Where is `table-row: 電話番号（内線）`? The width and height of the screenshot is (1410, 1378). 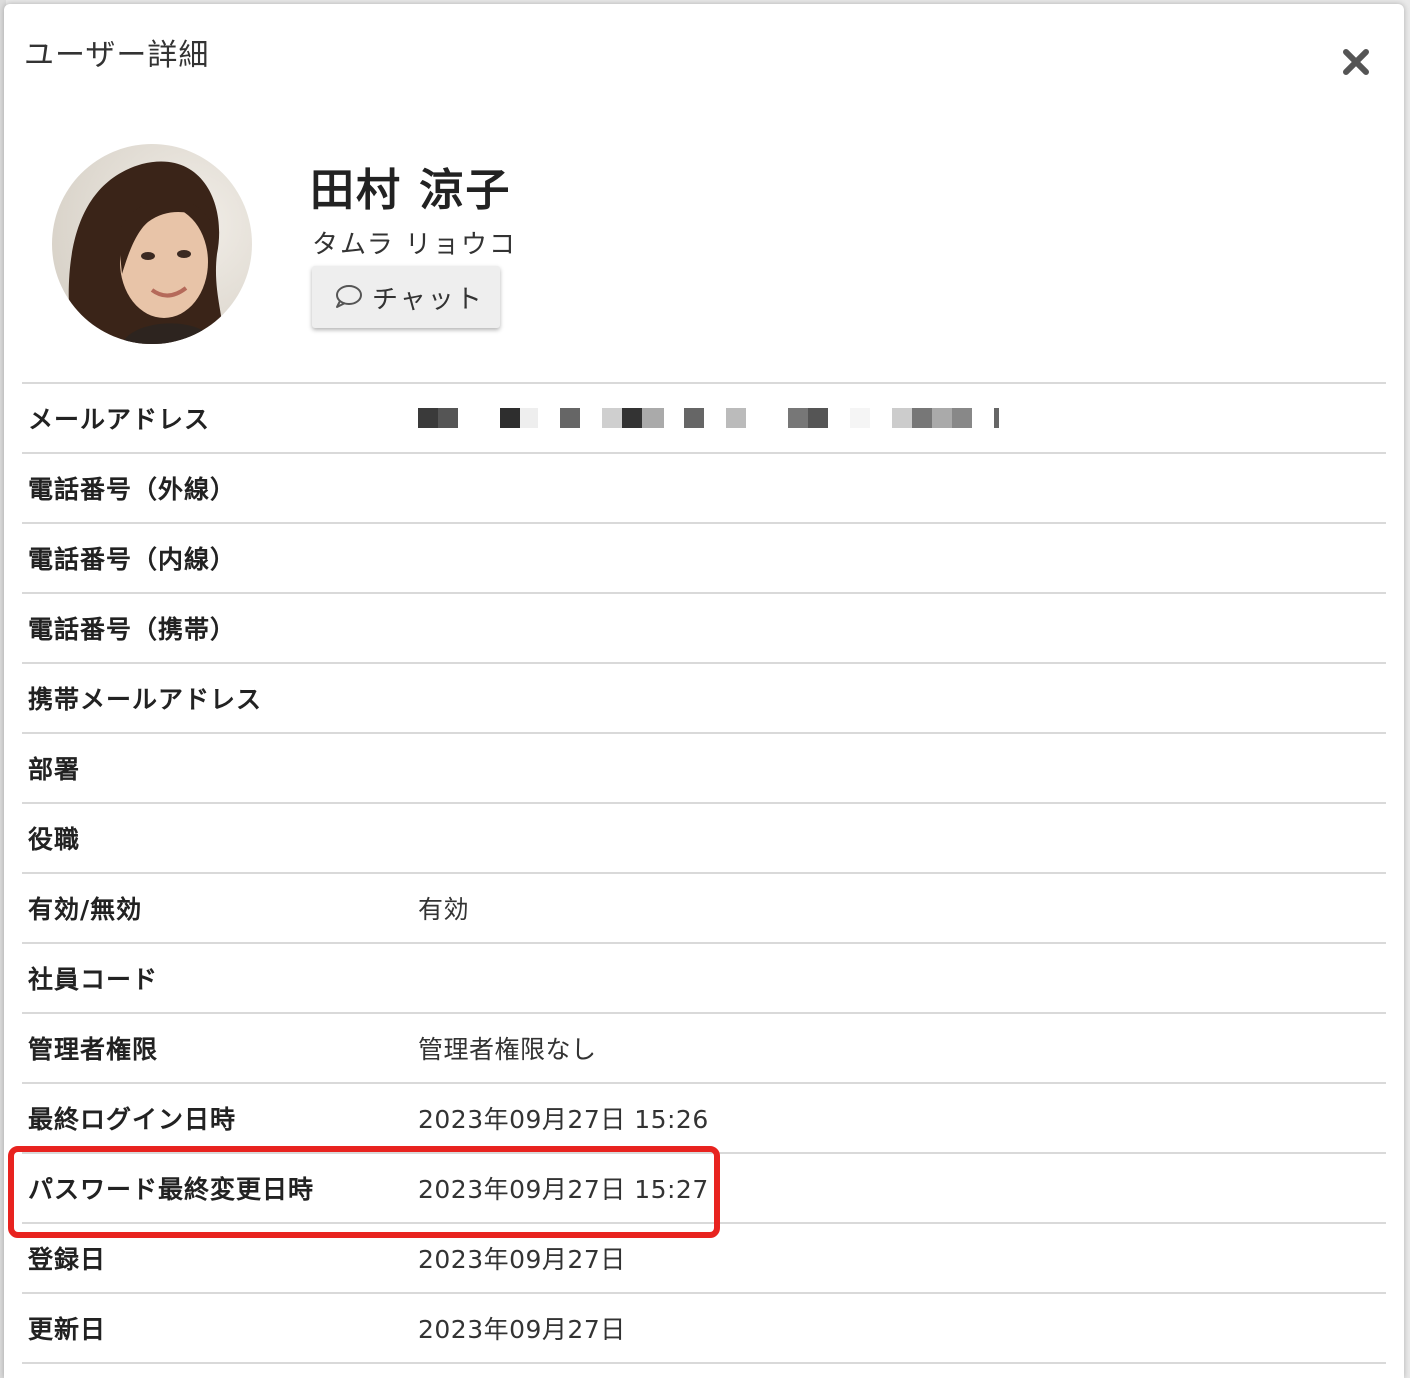 table-row: 電話番号（内線） is located at coordinates (704, 559).